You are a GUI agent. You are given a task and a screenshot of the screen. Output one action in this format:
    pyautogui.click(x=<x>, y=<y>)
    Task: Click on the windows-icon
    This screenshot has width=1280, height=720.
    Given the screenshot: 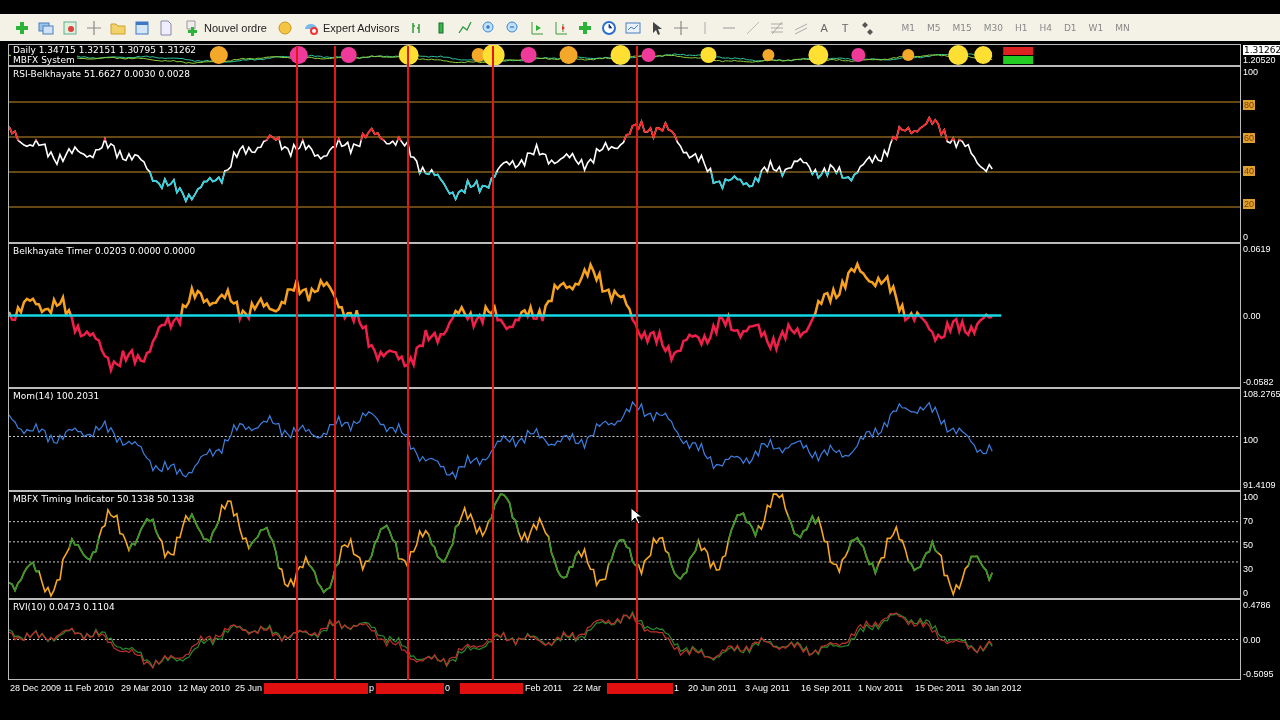 What is the action you would take?
    pyautogui.click(x=46, y=27)
    